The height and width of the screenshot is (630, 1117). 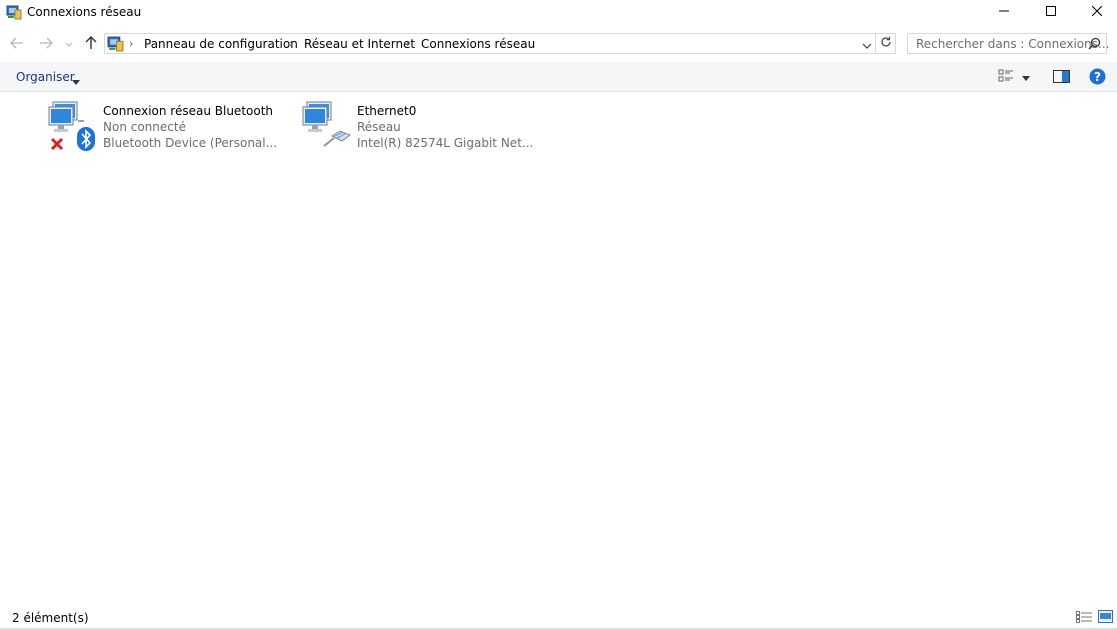 I want to click on minimize-icon, so click(x=1004, y=12).